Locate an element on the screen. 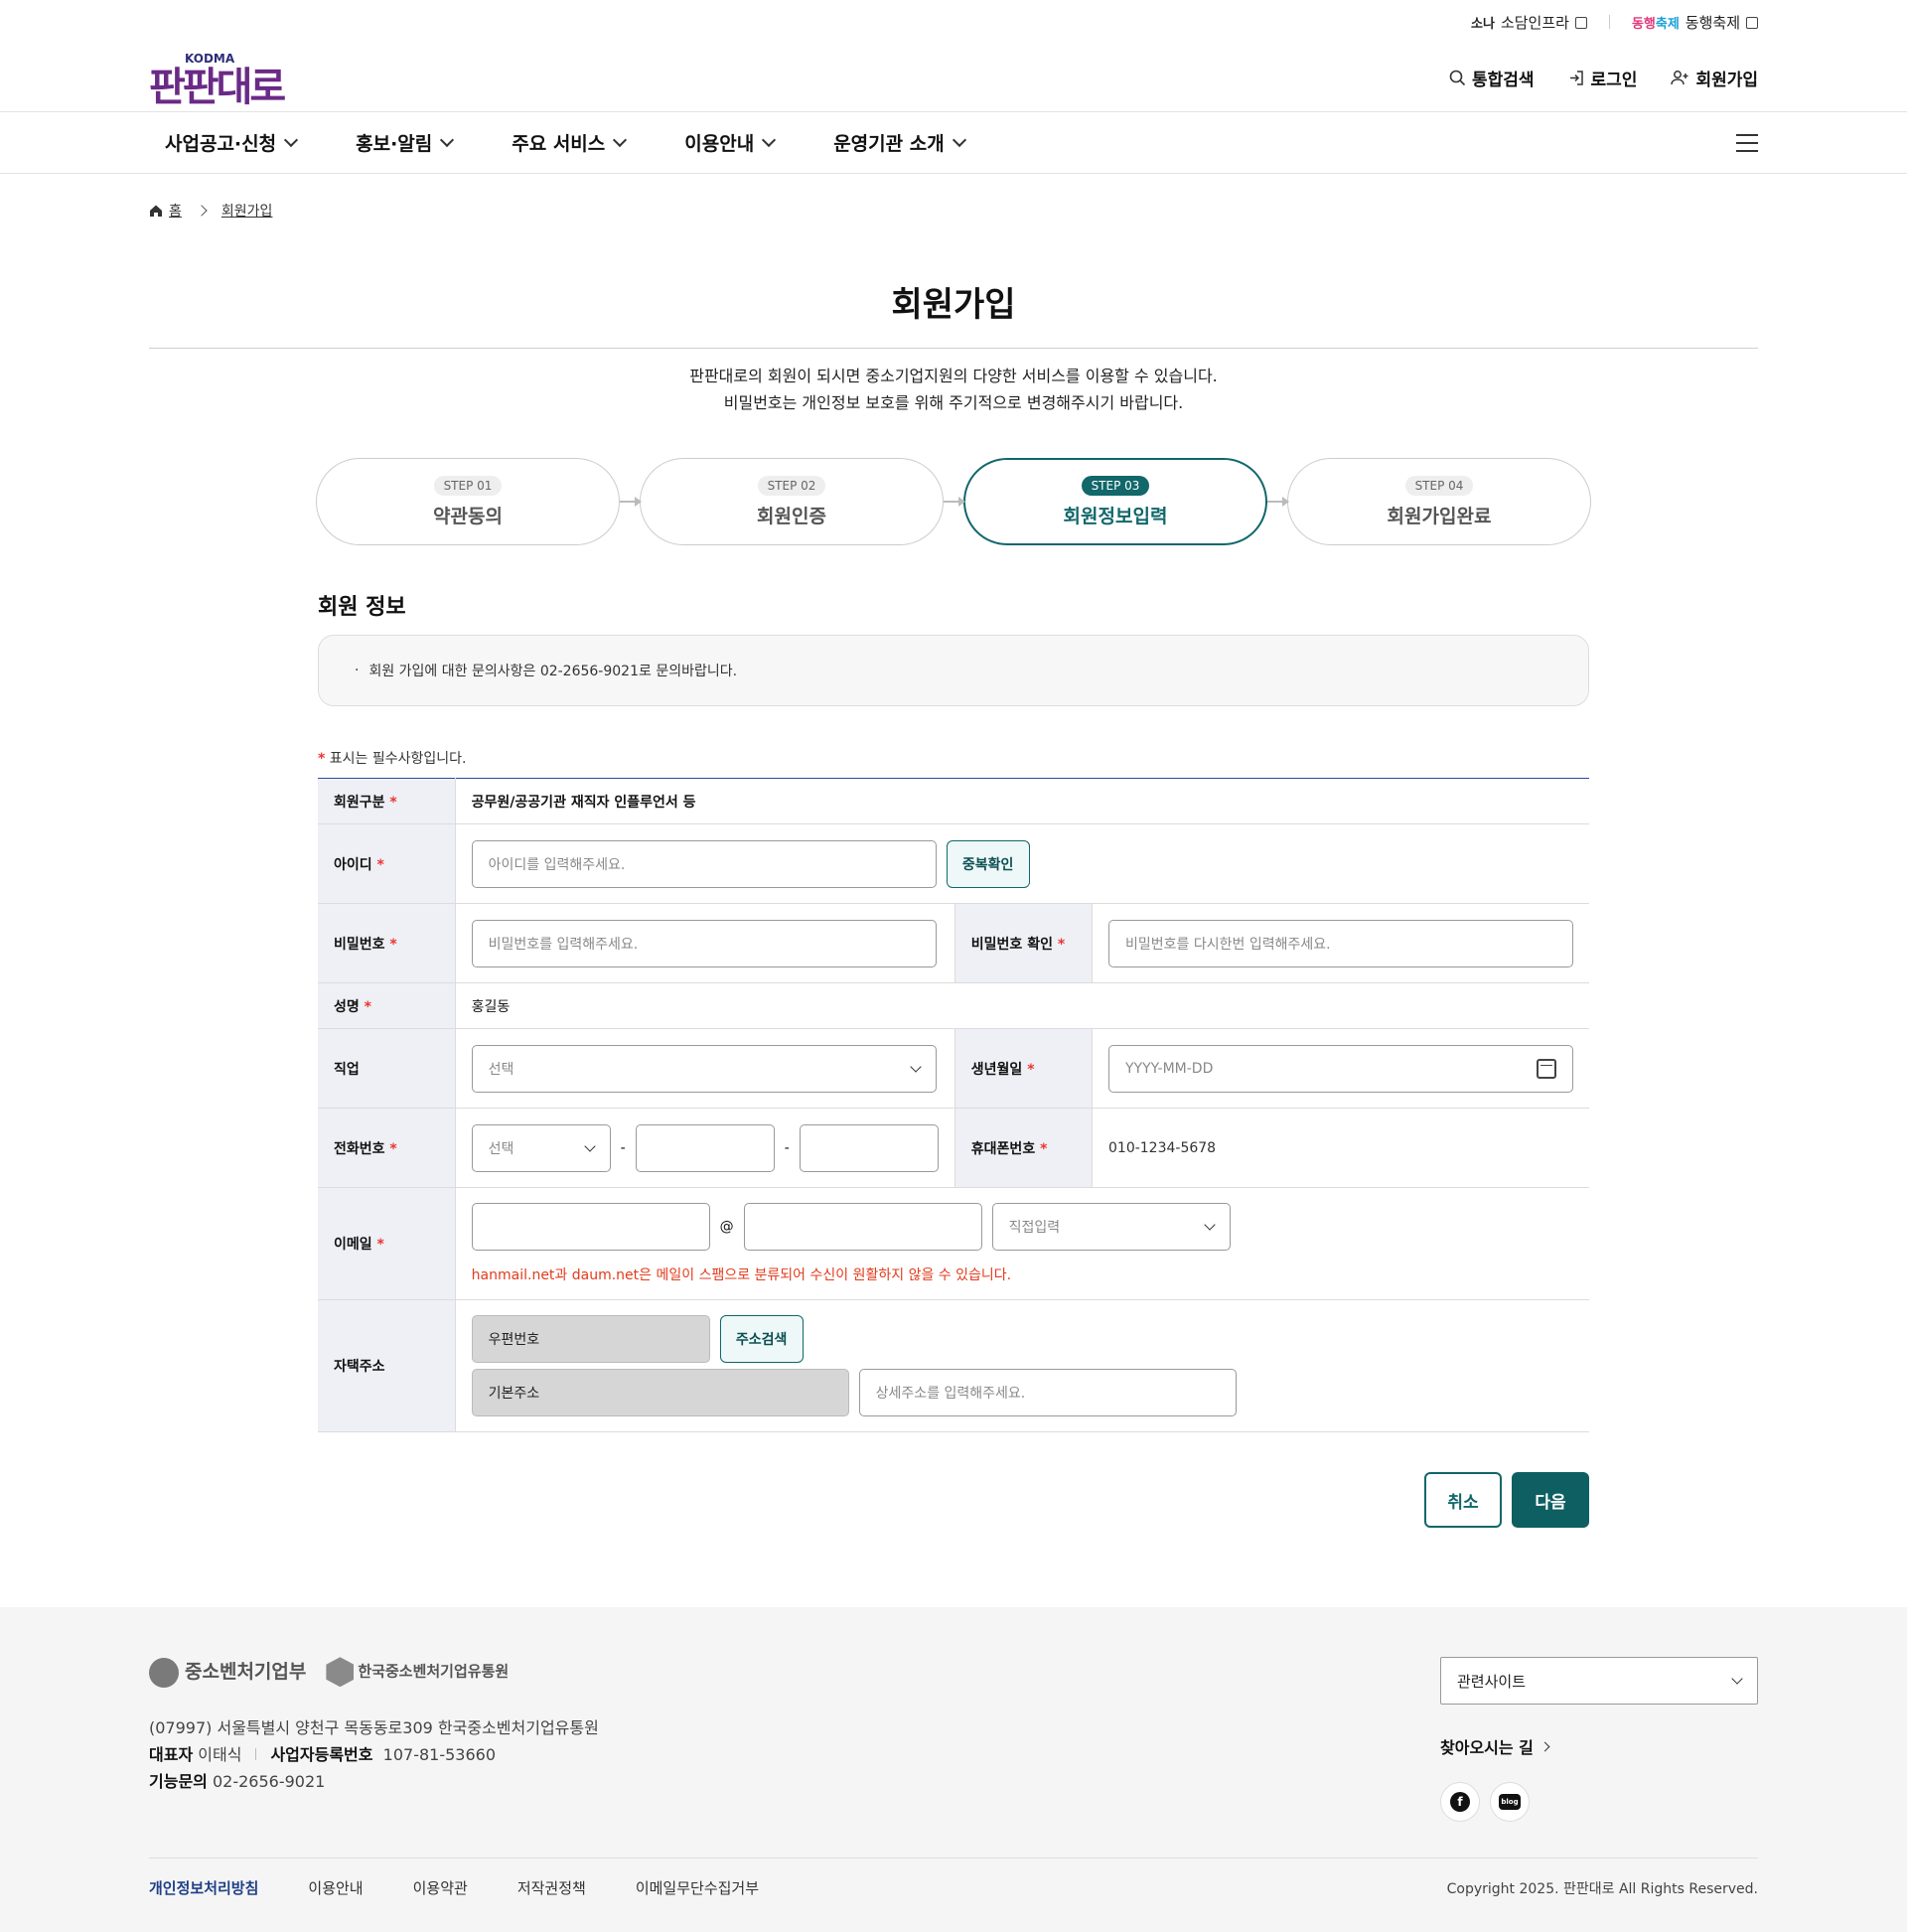  menu-icon is located at coordinates (1747, 143).